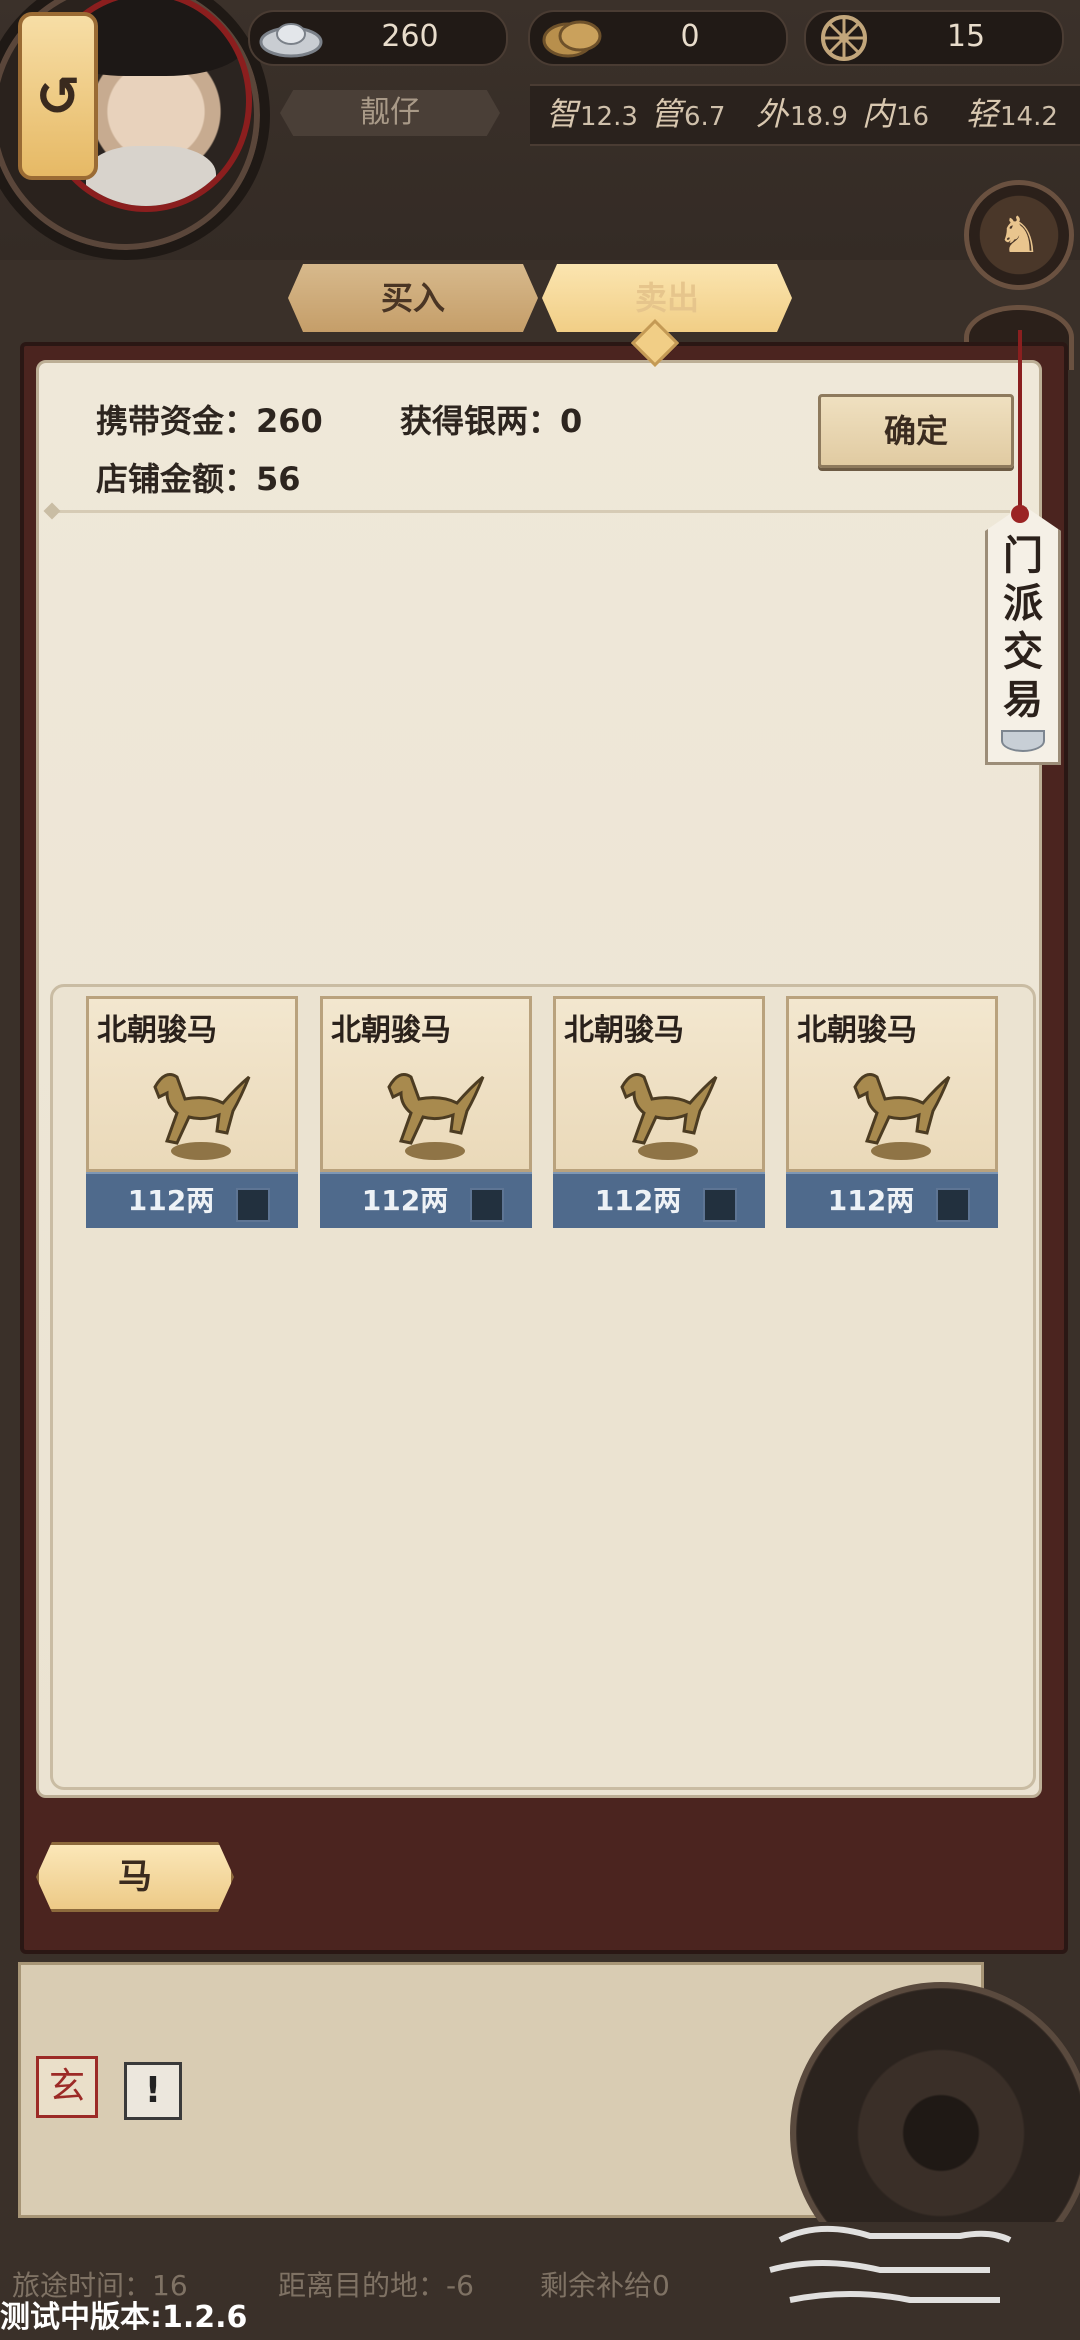 The image size is (1080, 2340). I want to click on cloud-icon, so click(890, 2264).